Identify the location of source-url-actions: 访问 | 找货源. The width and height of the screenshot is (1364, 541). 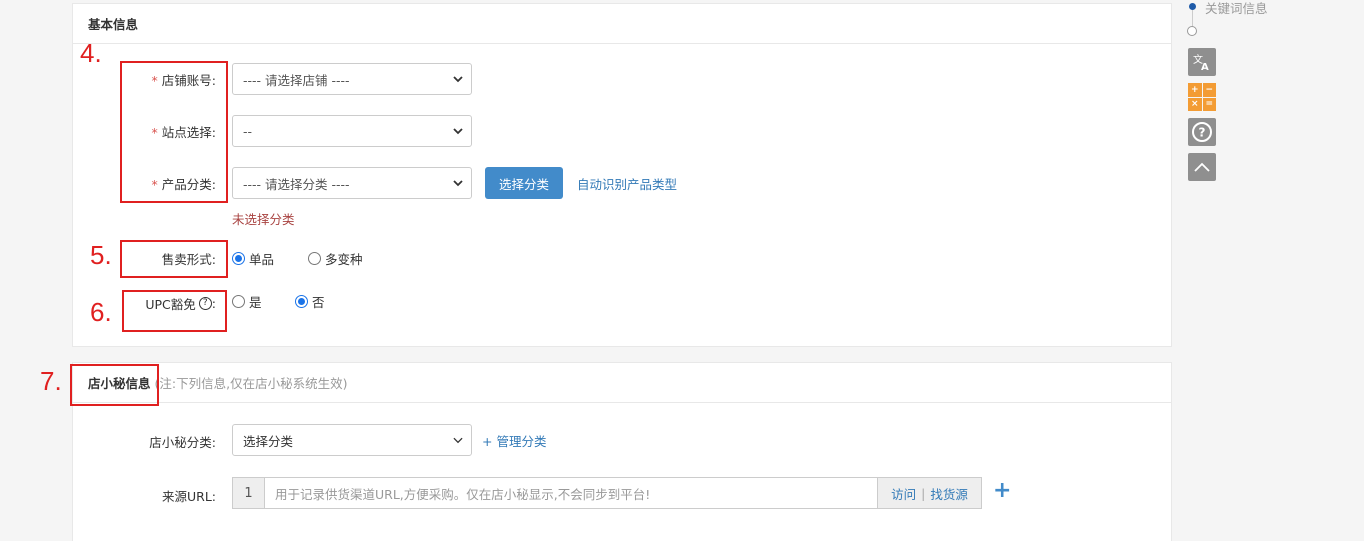
(929, 493).